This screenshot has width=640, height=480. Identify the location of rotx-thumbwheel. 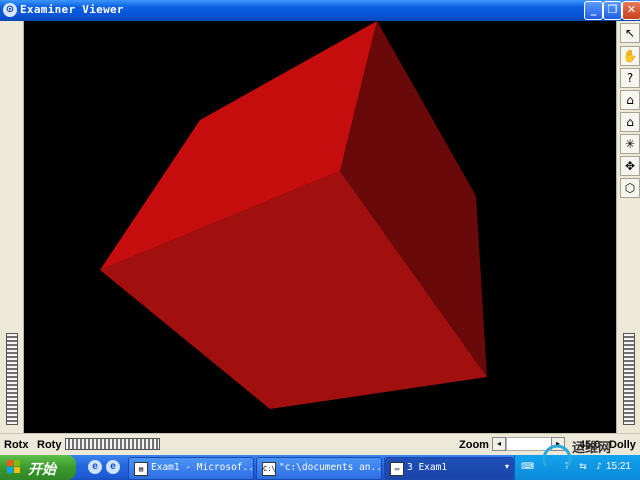
(12, 379).